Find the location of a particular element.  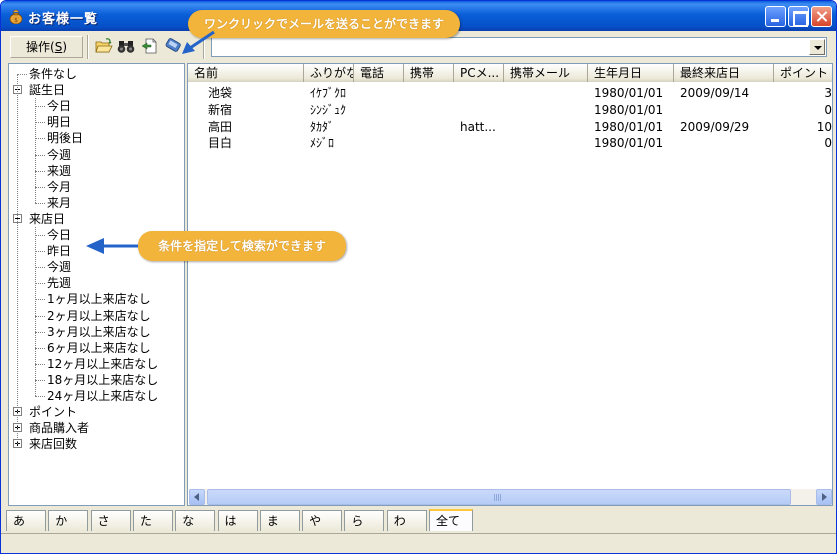

scroll-right-icon is located at coordinates (824, 497).